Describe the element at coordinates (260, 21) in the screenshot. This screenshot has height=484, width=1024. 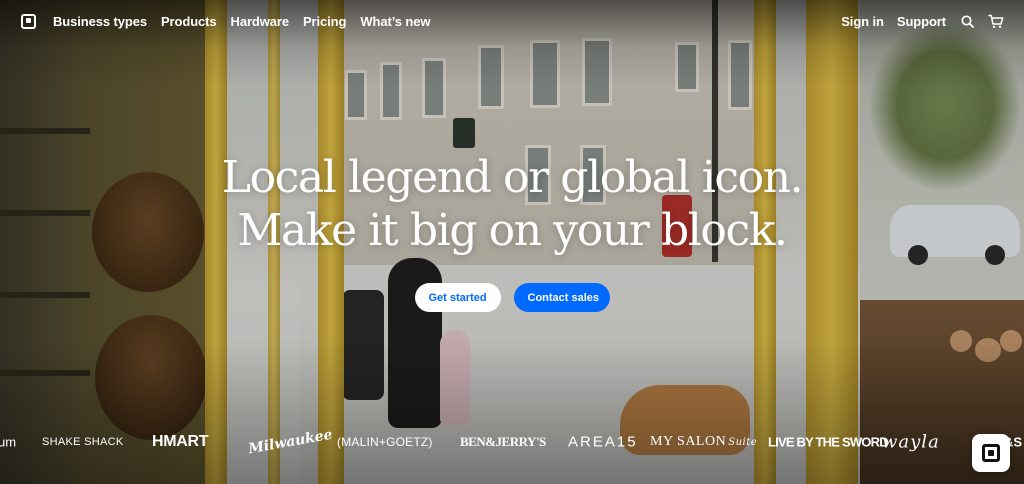
I see `nav-link-hardware: Hardware` at that location.